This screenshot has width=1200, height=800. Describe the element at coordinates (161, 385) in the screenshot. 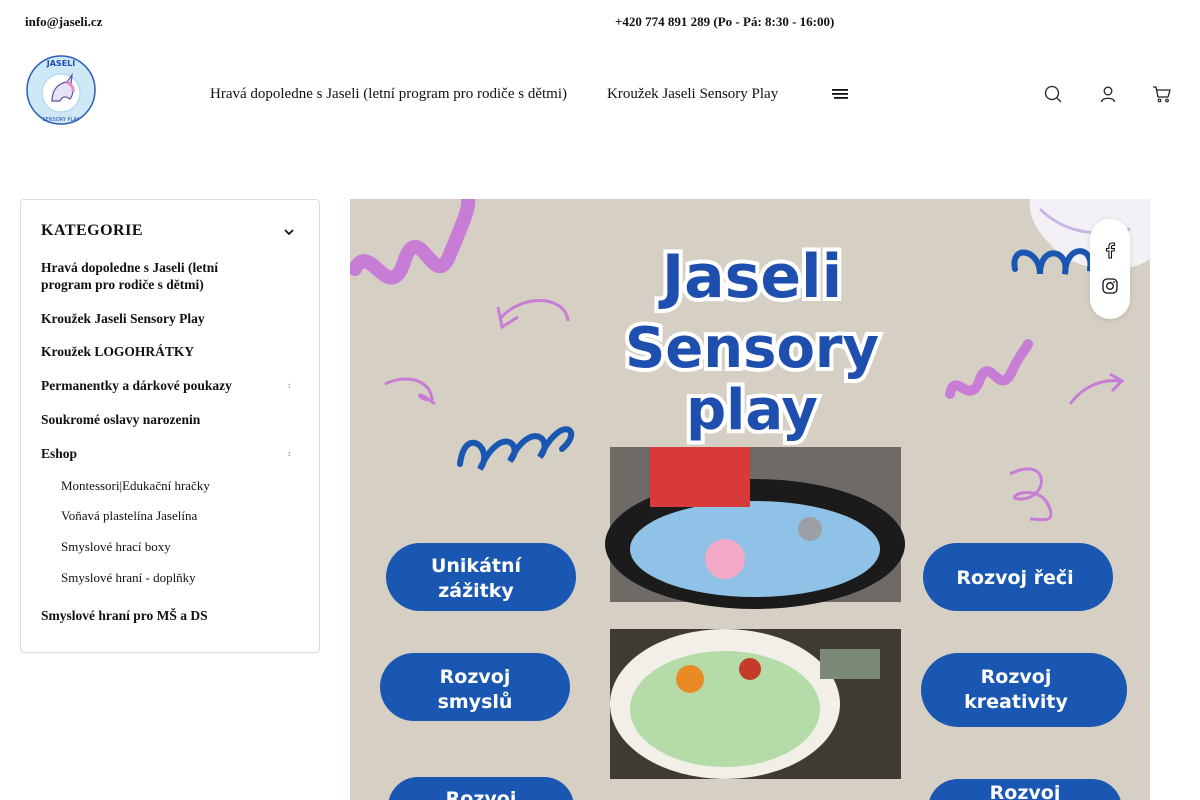

I see `sidebar-item-permanentky: Permanentky a dárkové poukazy` at that location.